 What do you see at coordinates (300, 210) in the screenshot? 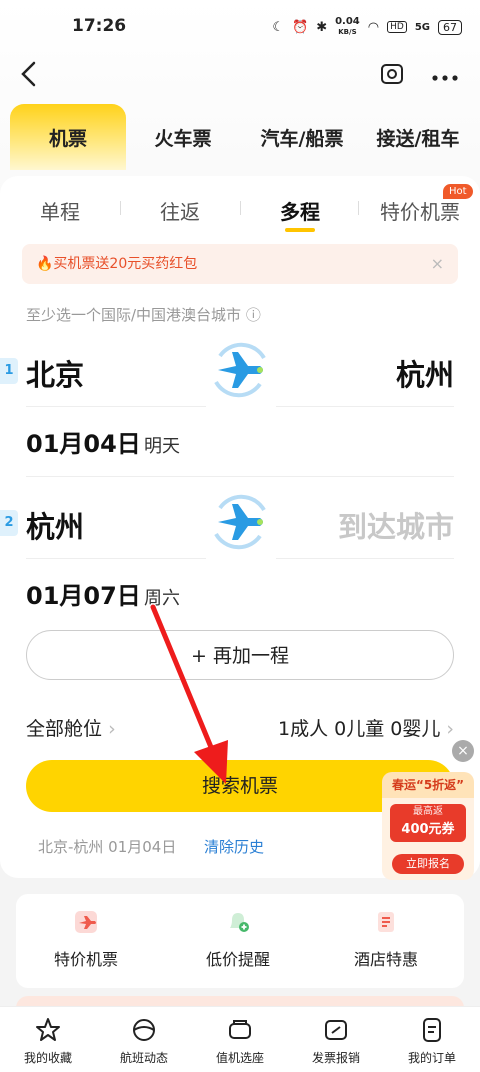
I see `tab-multi-city: 多程` at bounding box center [300, 210].